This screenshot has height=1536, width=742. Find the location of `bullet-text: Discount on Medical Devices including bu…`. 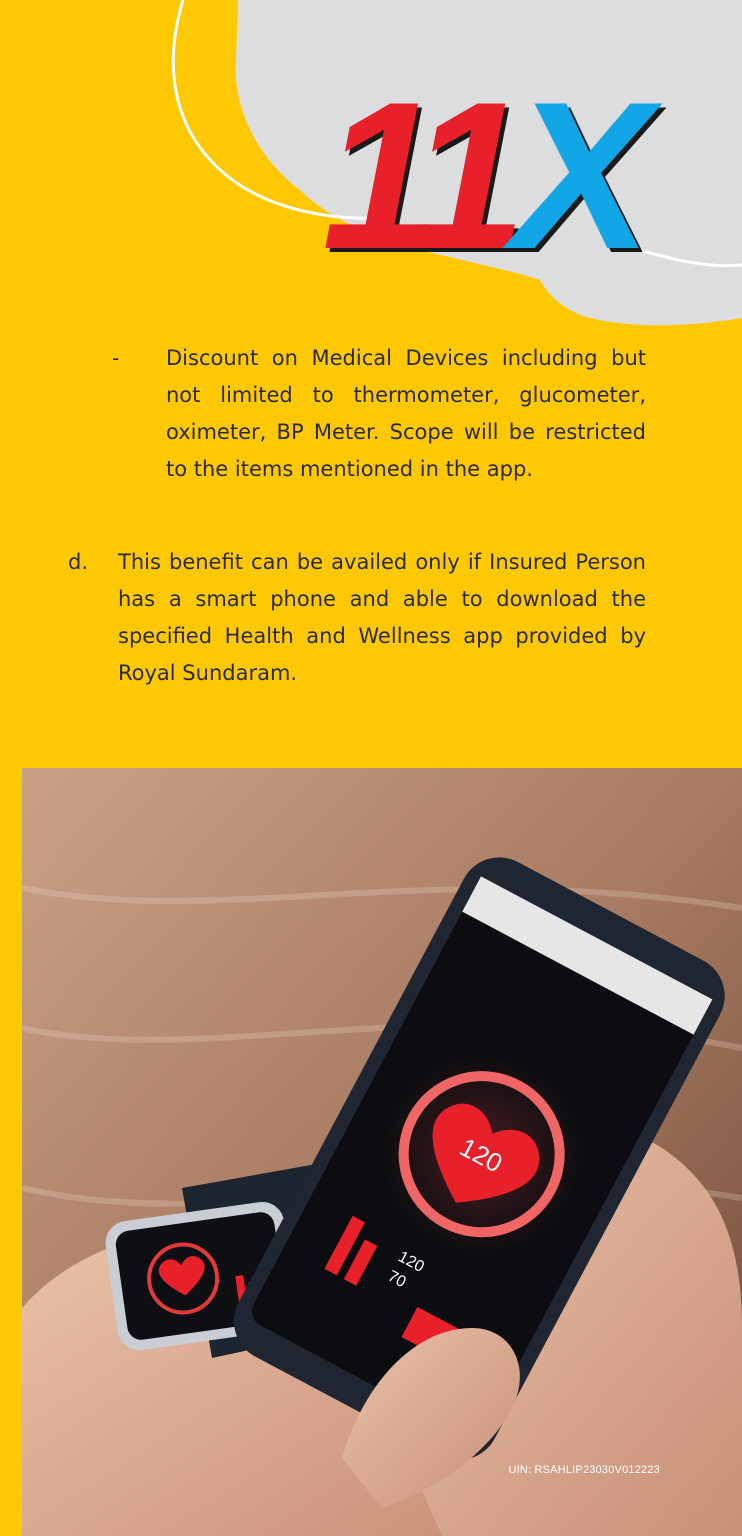

bullet-text: Discount on Medical Devices including bu… is located at coordinates (406, 413).